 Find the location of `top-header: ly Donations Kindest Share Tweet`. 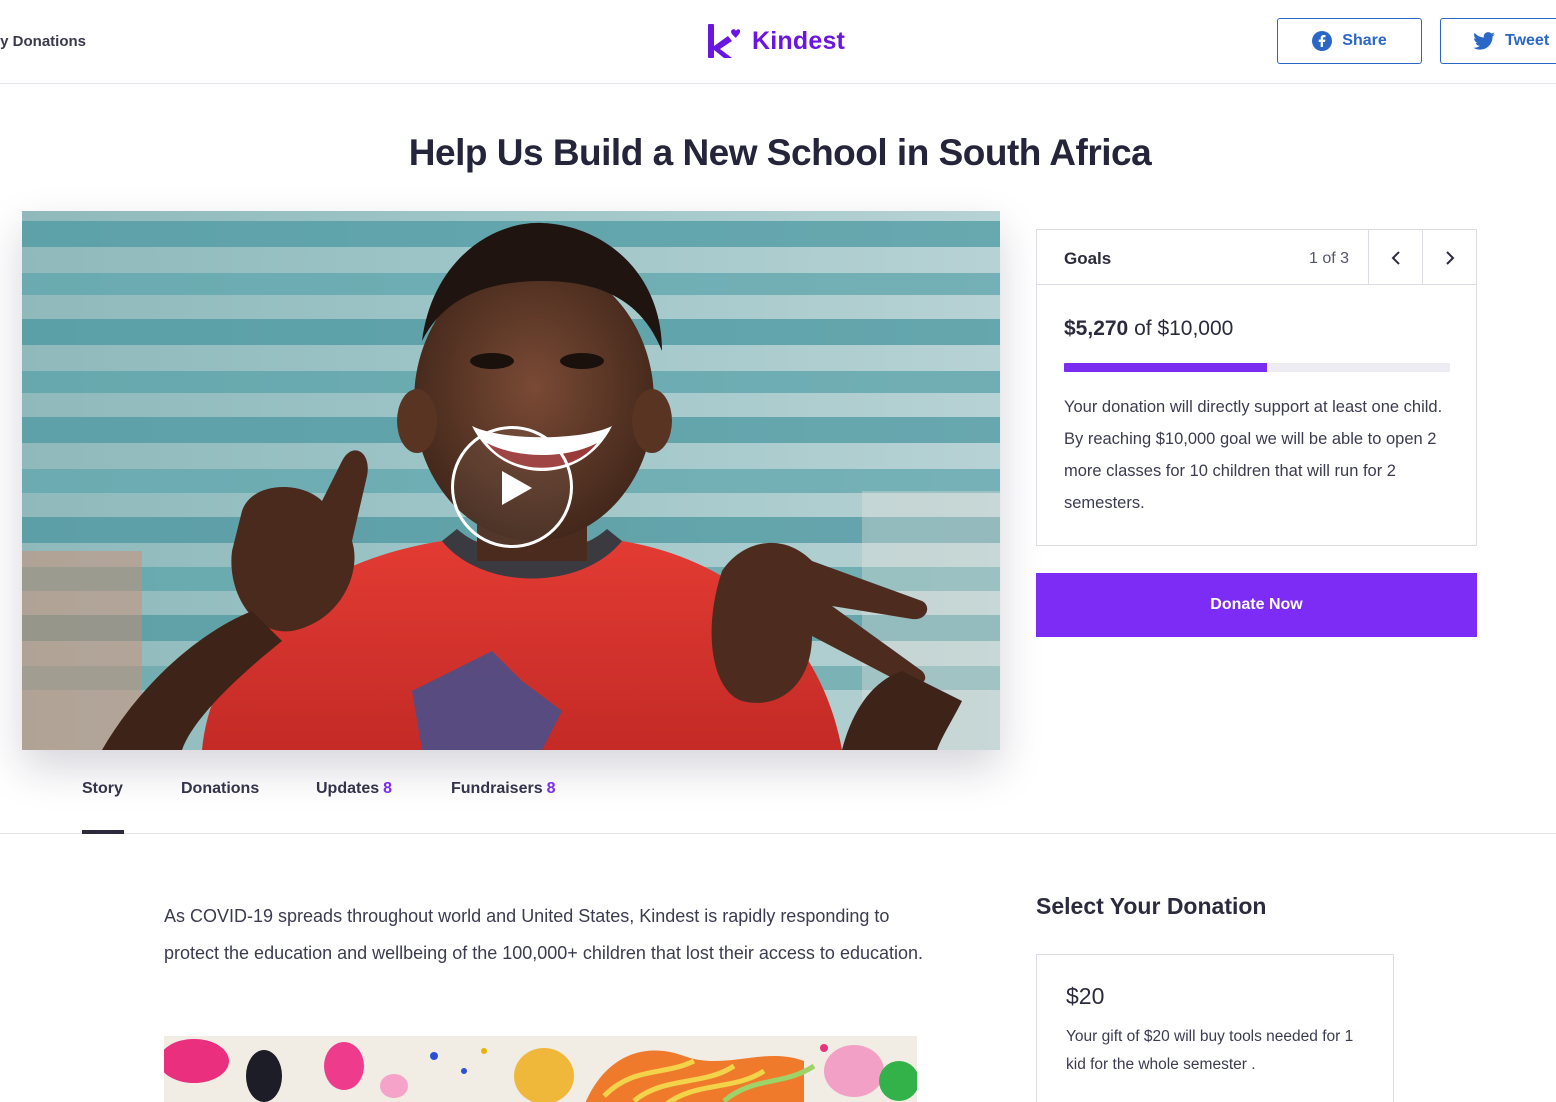

top-header: ly Donations Kindest Share Tweet is located at coordinates (778, 42).